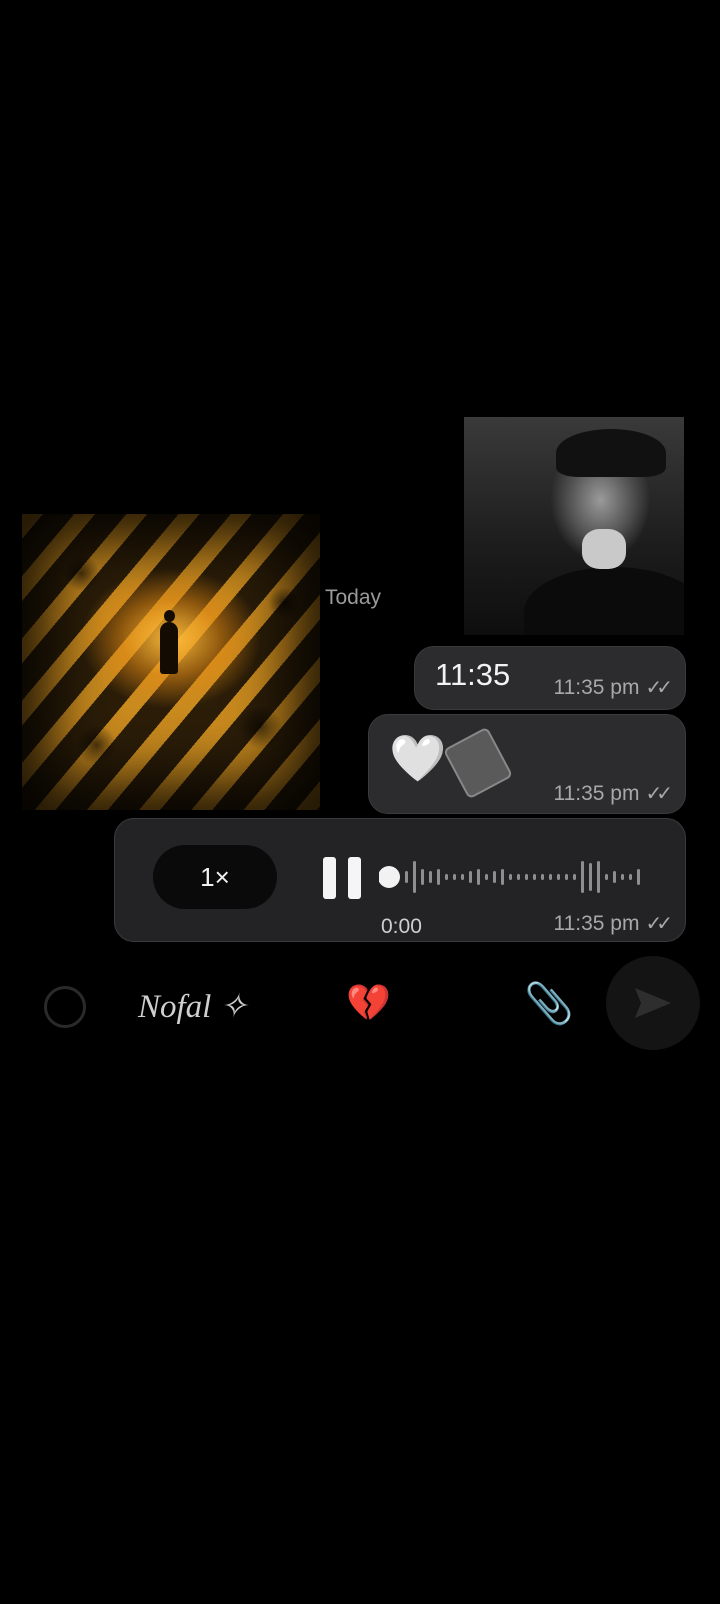  I want to click on voice-waveform, so click(515, 877).